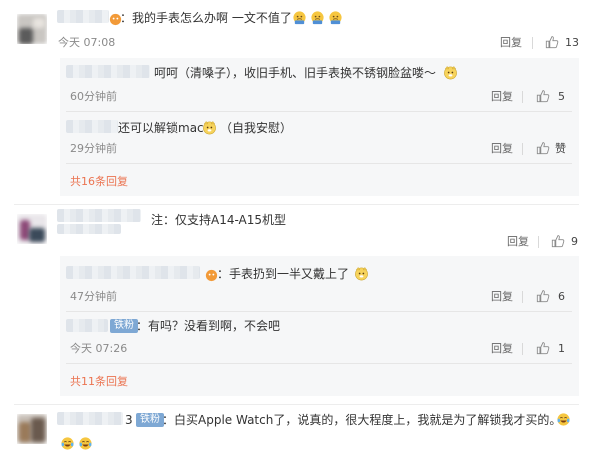 This screenshot has width=591, height=459. I want to click on username-tail: 3, so click(129, 420).